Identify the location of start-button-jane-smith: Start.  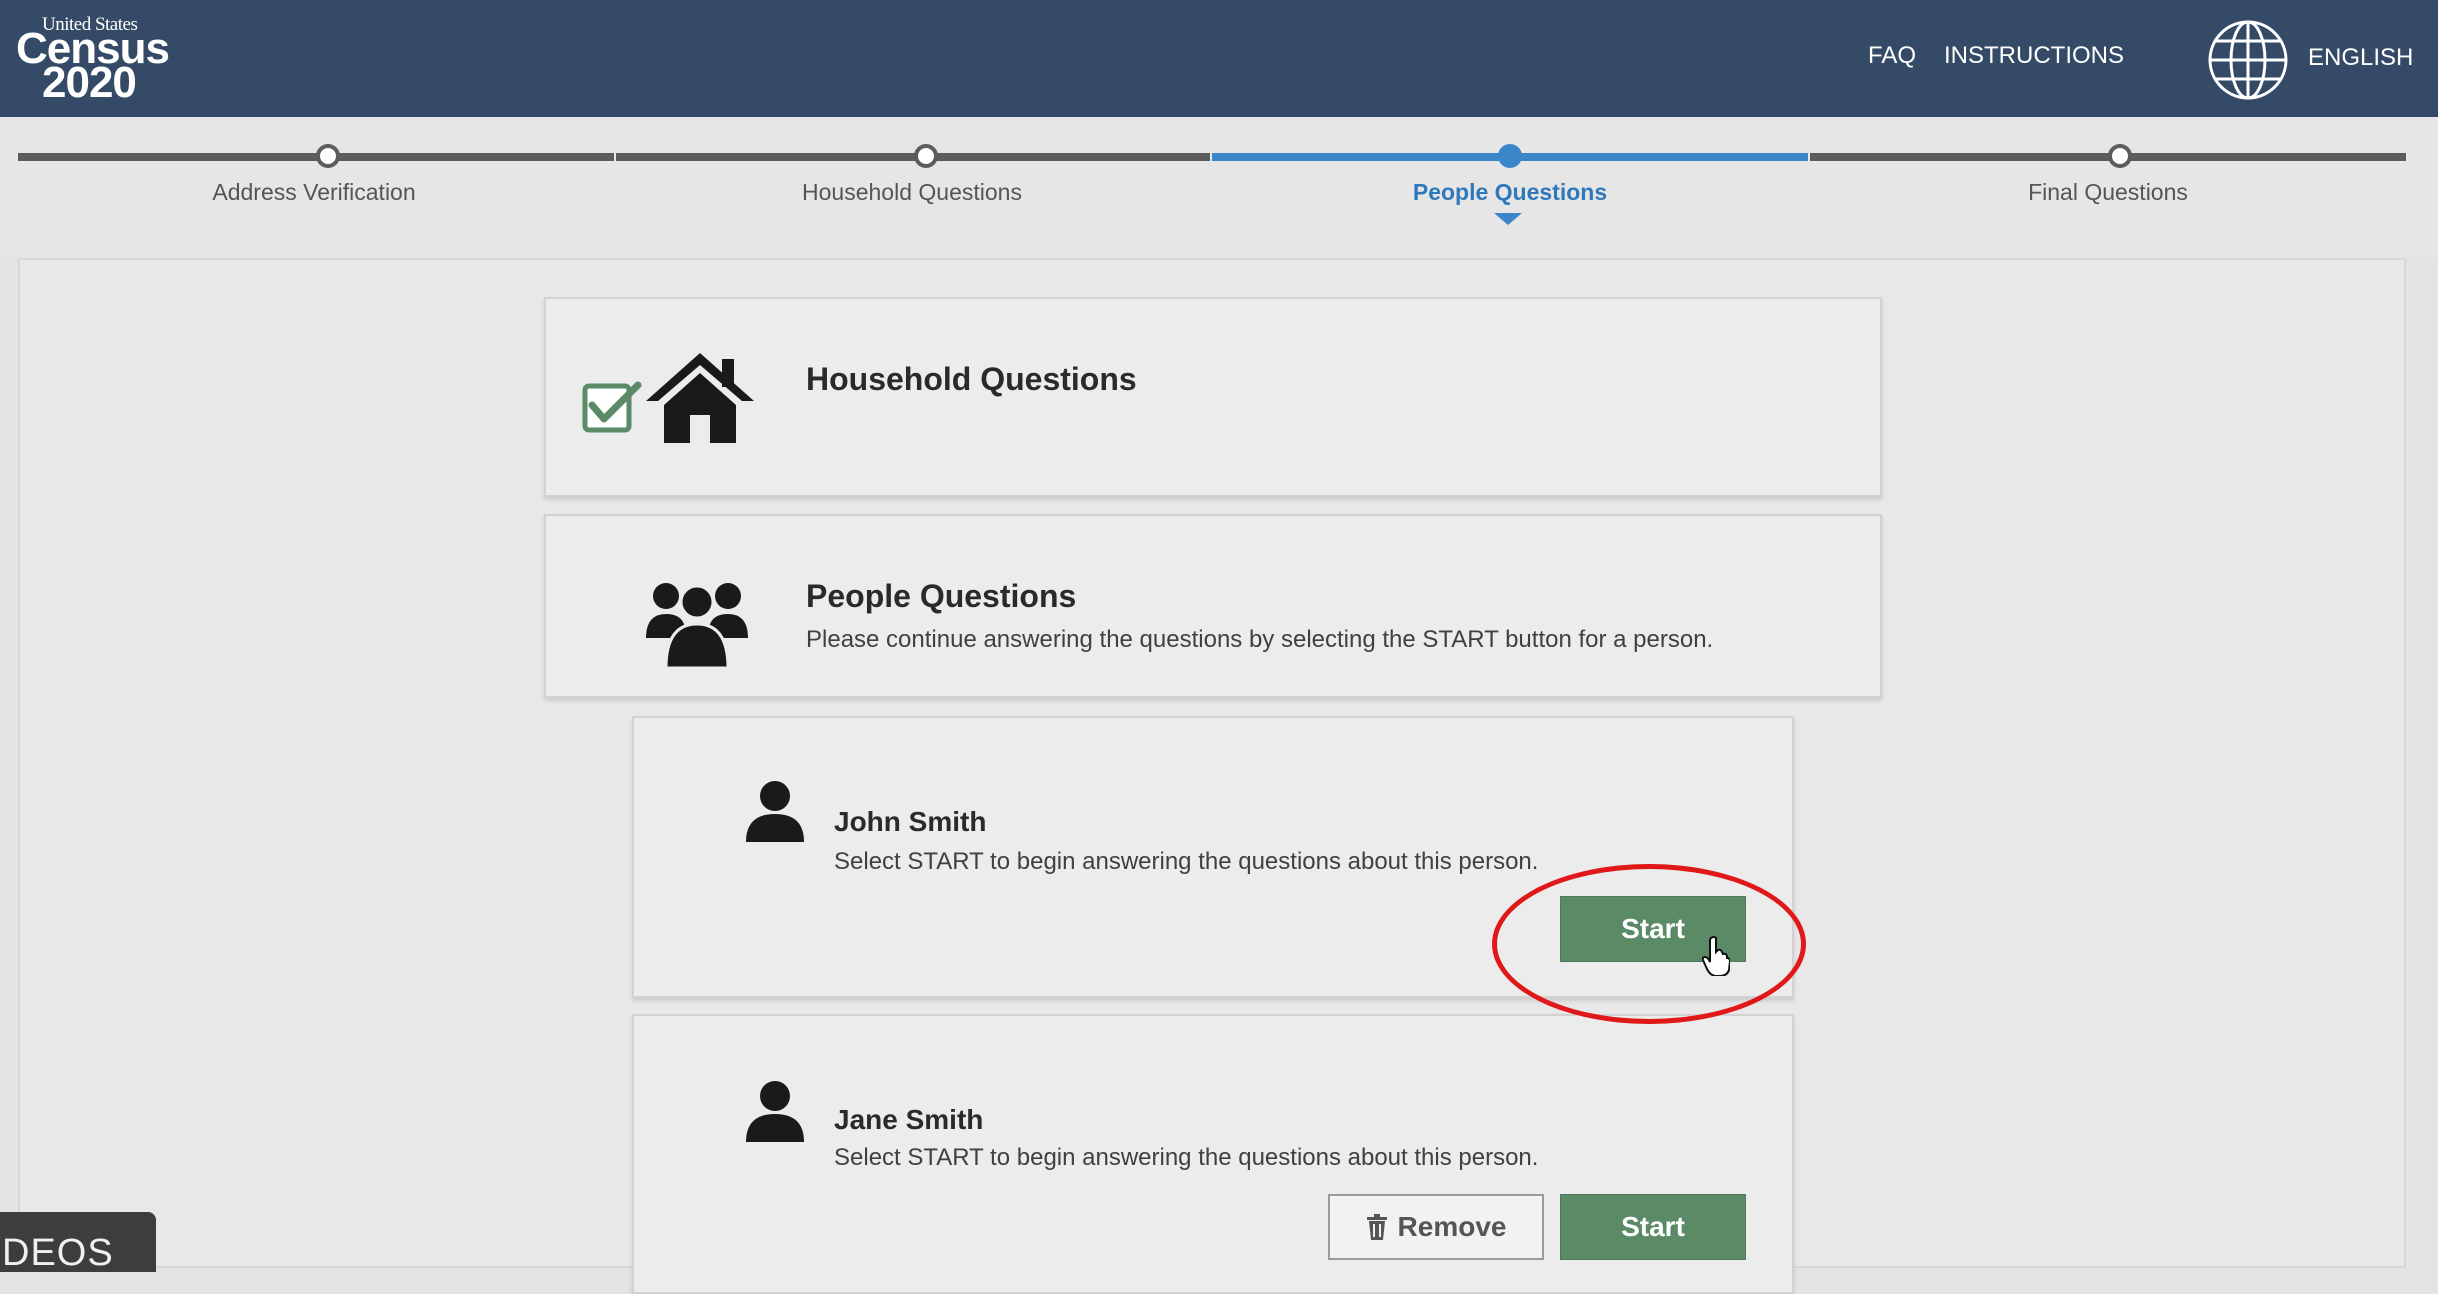
(1653, 1227).